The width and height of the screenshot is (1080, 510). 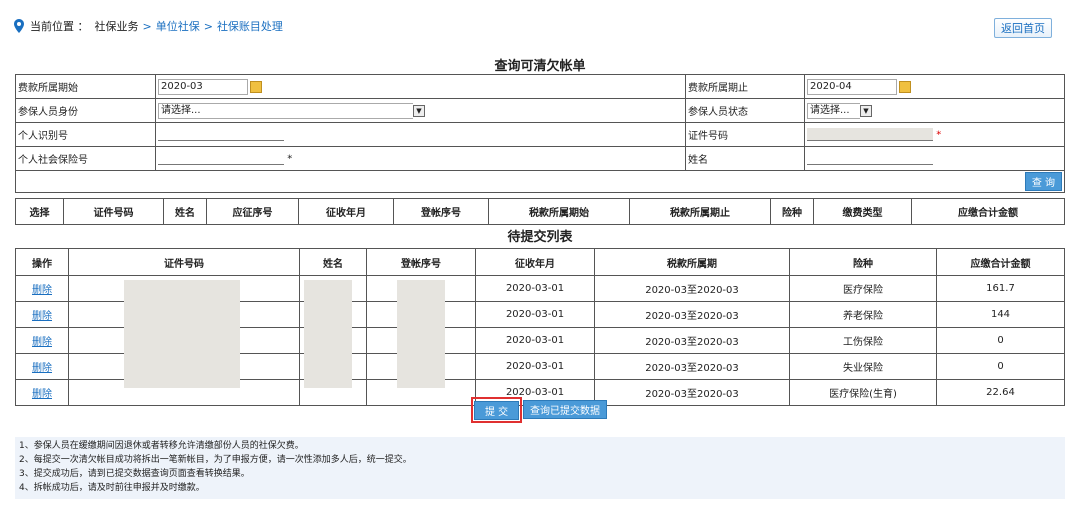 I want to click on breadcrumb: 当前位置 ： 社保业务 > 单位社保 > 社保账目处理, so click(x=148, y=26).